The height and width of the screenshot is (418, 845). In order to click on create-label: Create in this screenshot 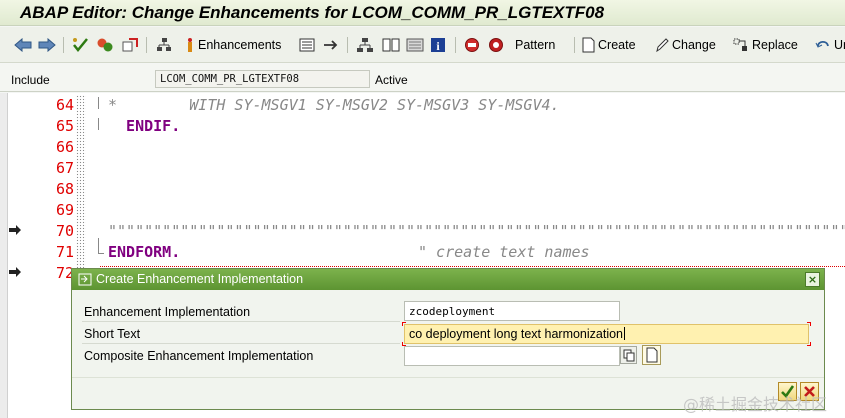, I will do `click(617, 45)`.